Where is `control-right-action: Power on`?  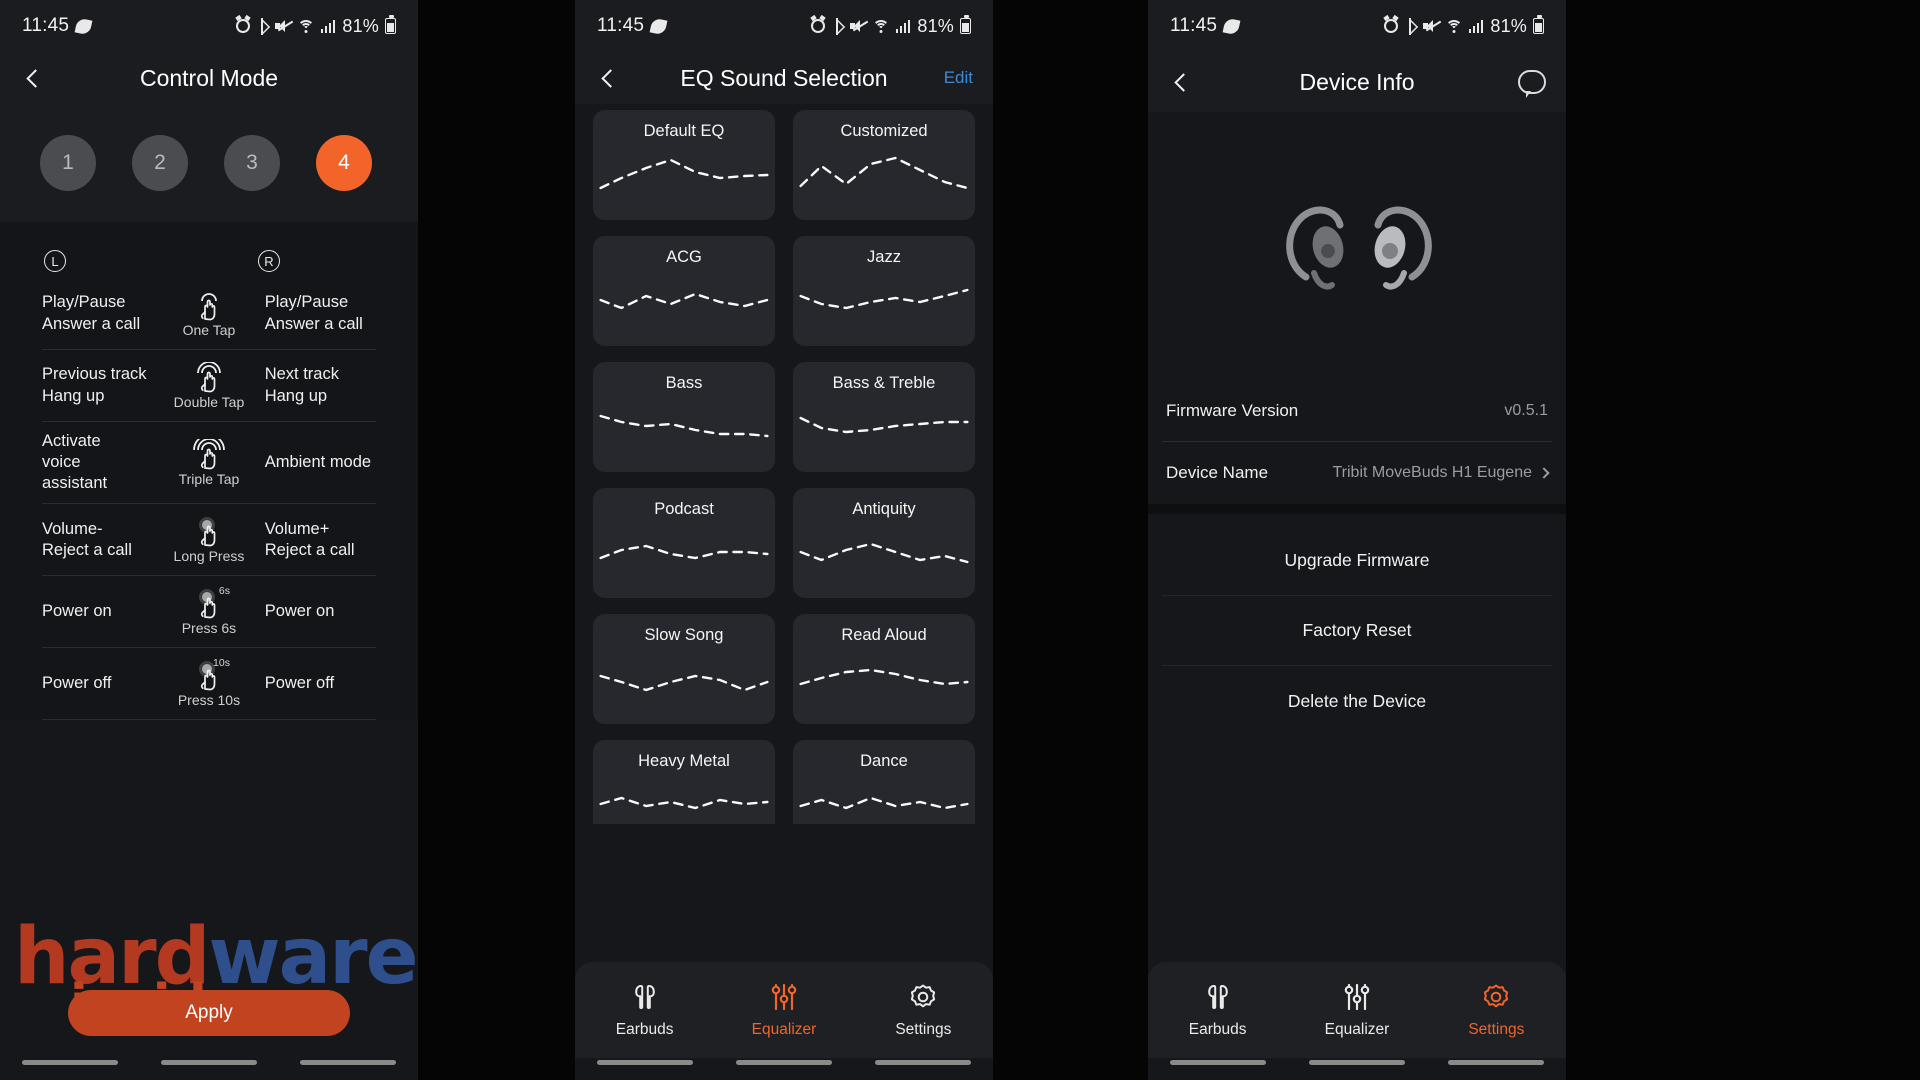
control-right-action: Power on is located at coordinates (299, 611).